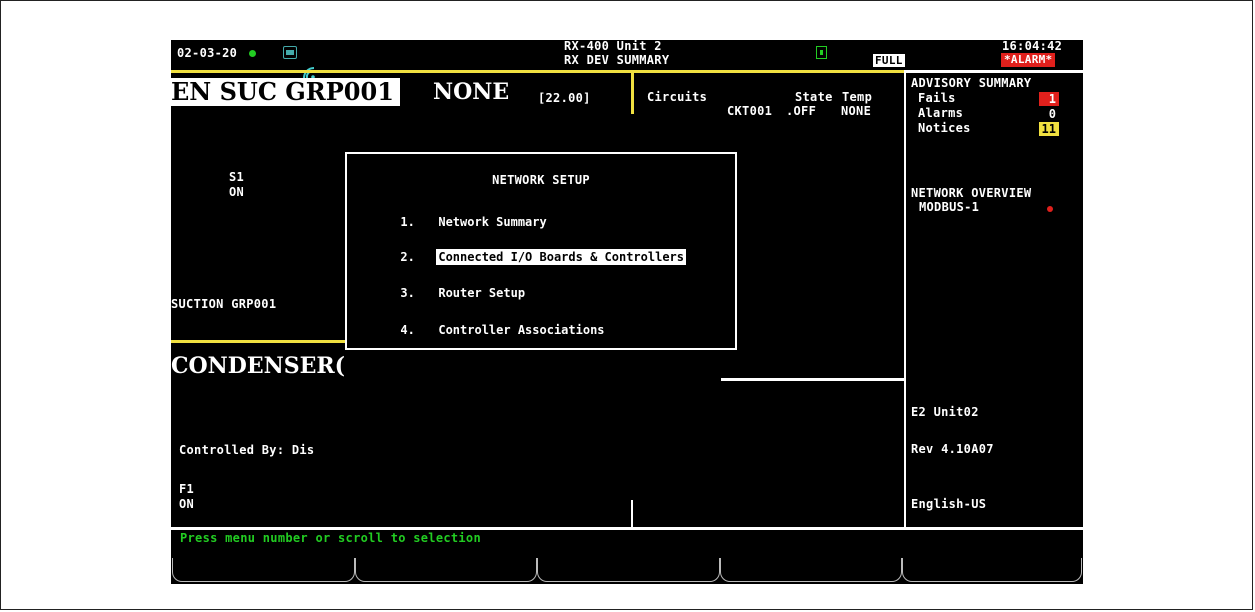  I want to click on controlled-by: Controlled By: Dis, so click(247, 450).